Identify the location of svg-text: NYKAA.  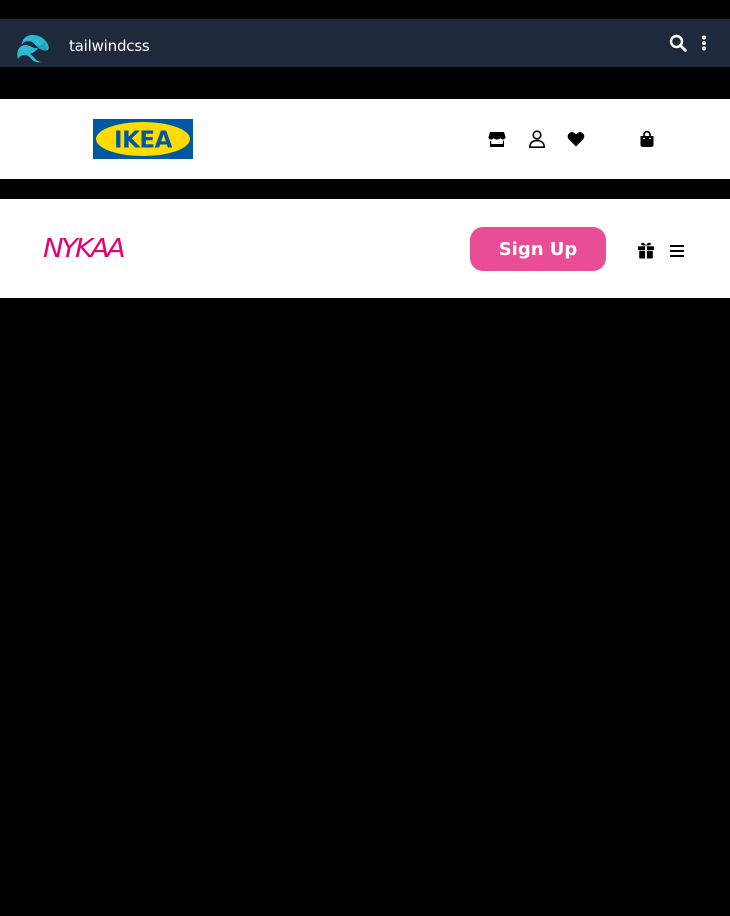
(83, 248).